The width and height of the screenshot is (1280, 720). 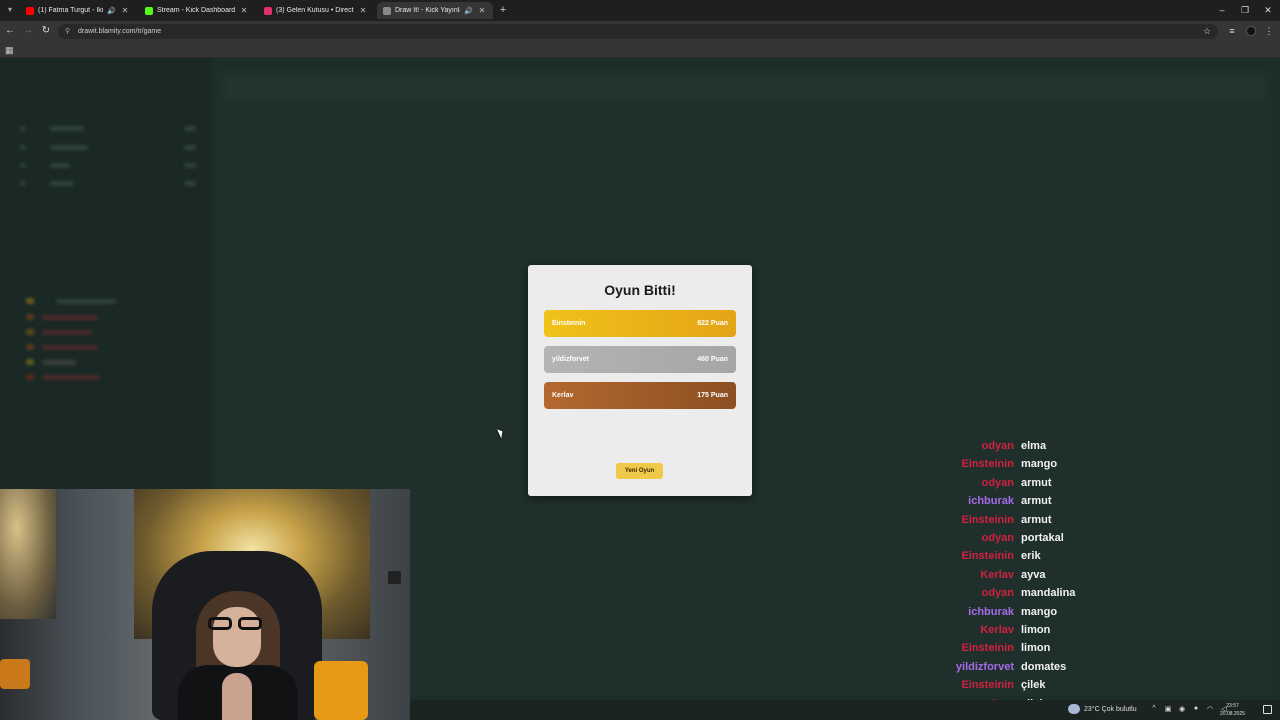 I want to click on chat-message: Kerlav limon, so click(x=1040, y=630).